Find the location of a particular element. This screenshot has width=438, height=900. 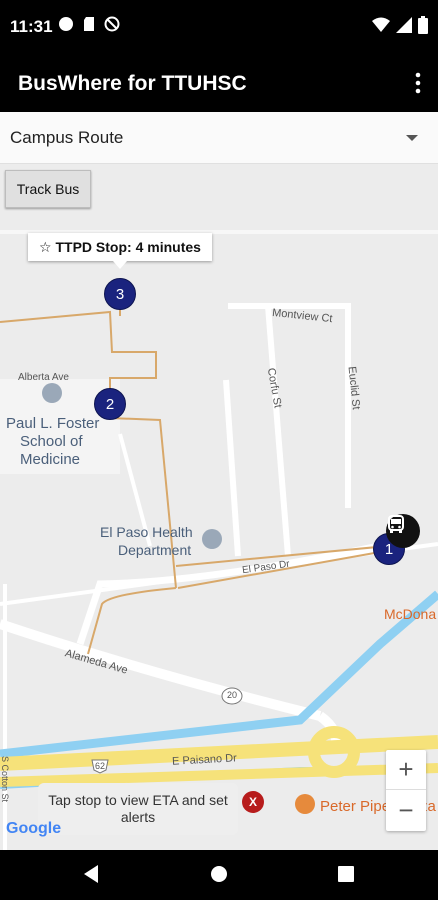

bus-icon is located at coordinates (403, 531).